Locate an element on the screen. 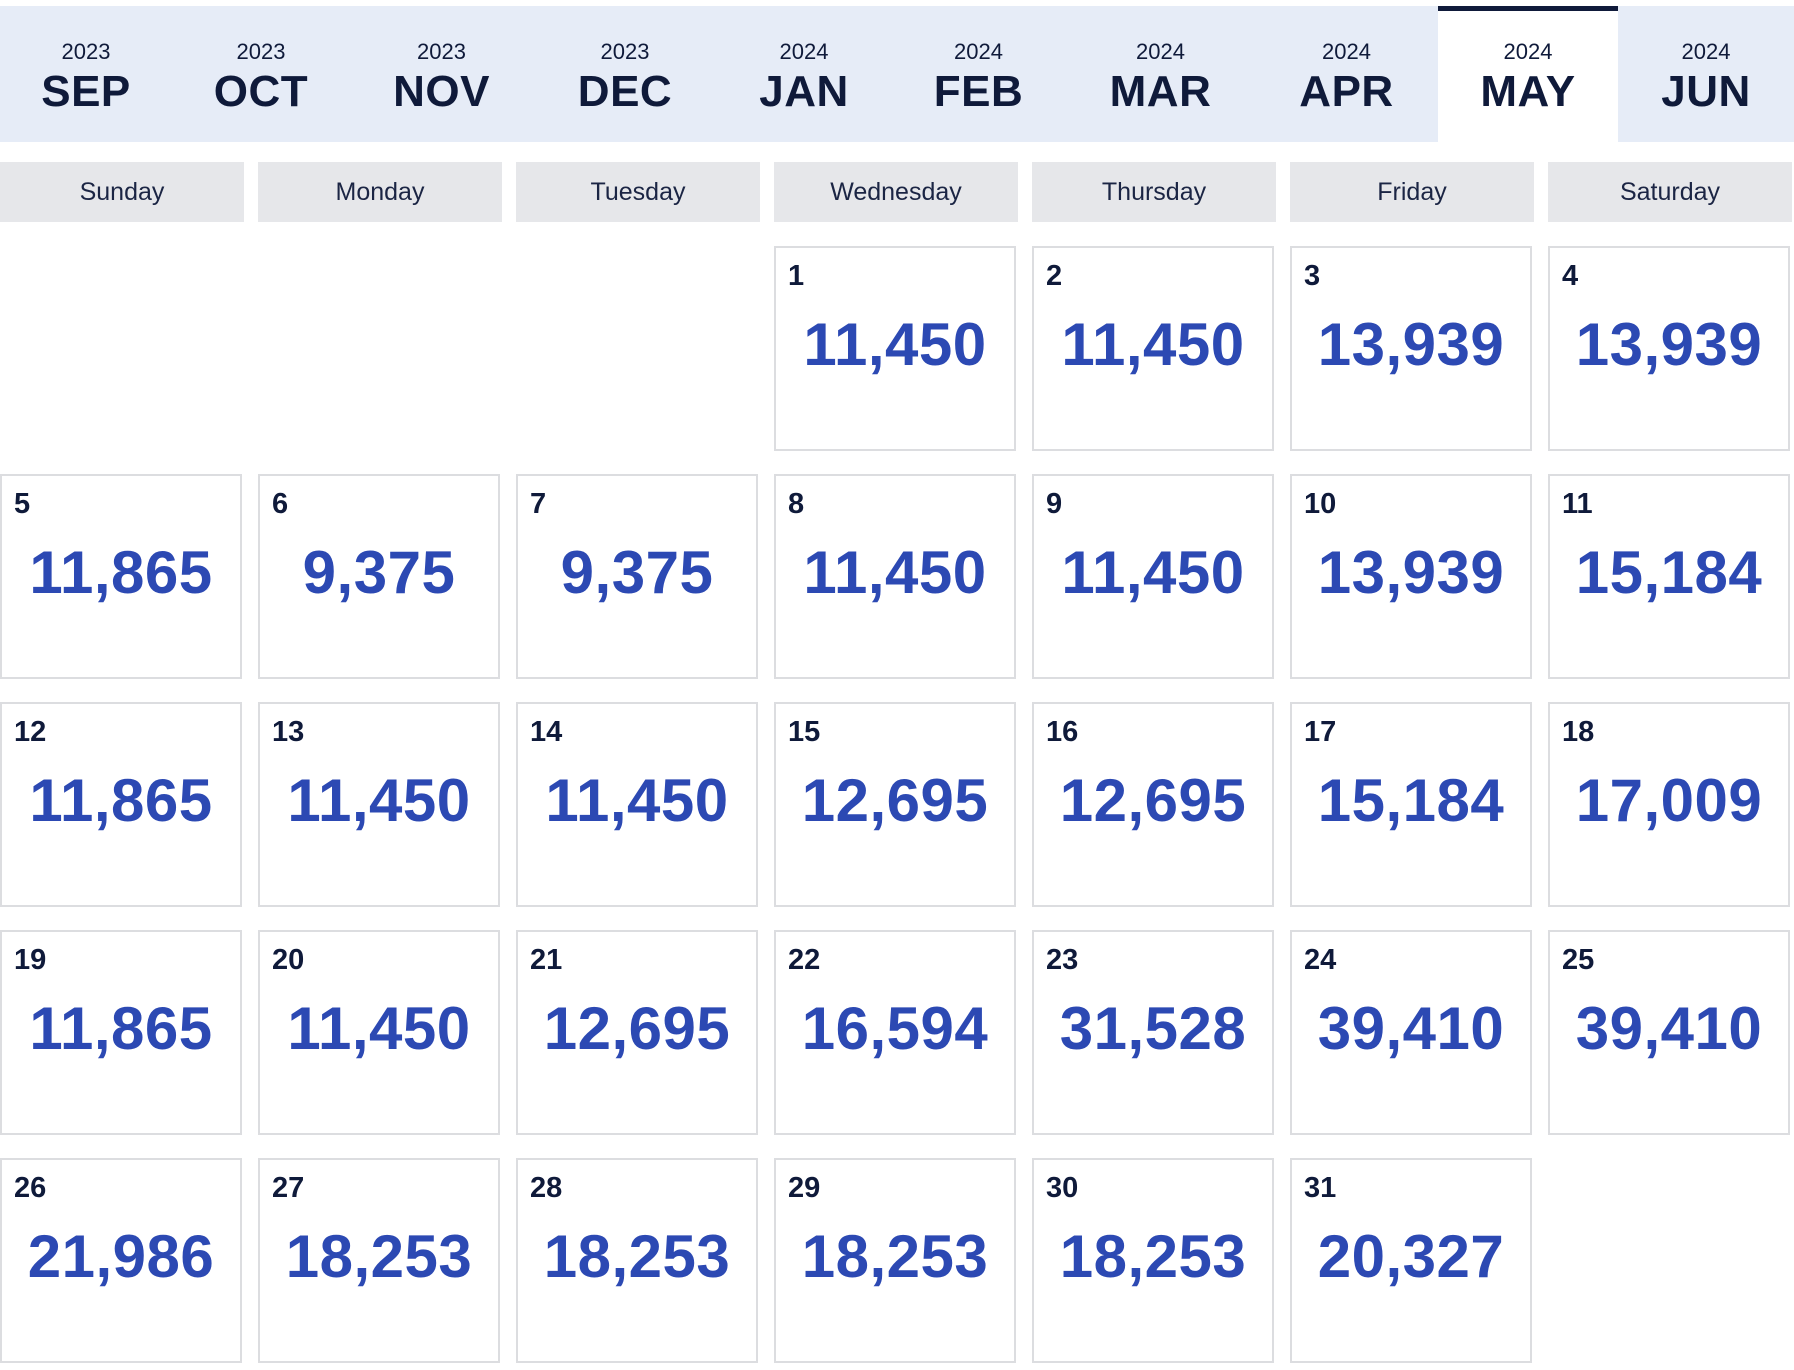 The image size is (1794, 1370). day-cell-2: 2 11,450 is located at coordinates (1153, 348).